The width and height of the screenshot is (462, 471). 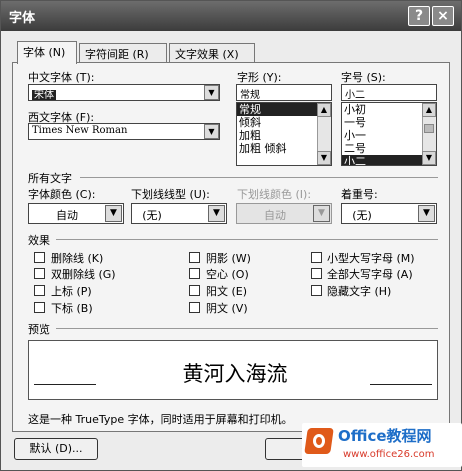 I want to click on small-caps-label: 小型大写字母 (M), so click(x=371, y=258).